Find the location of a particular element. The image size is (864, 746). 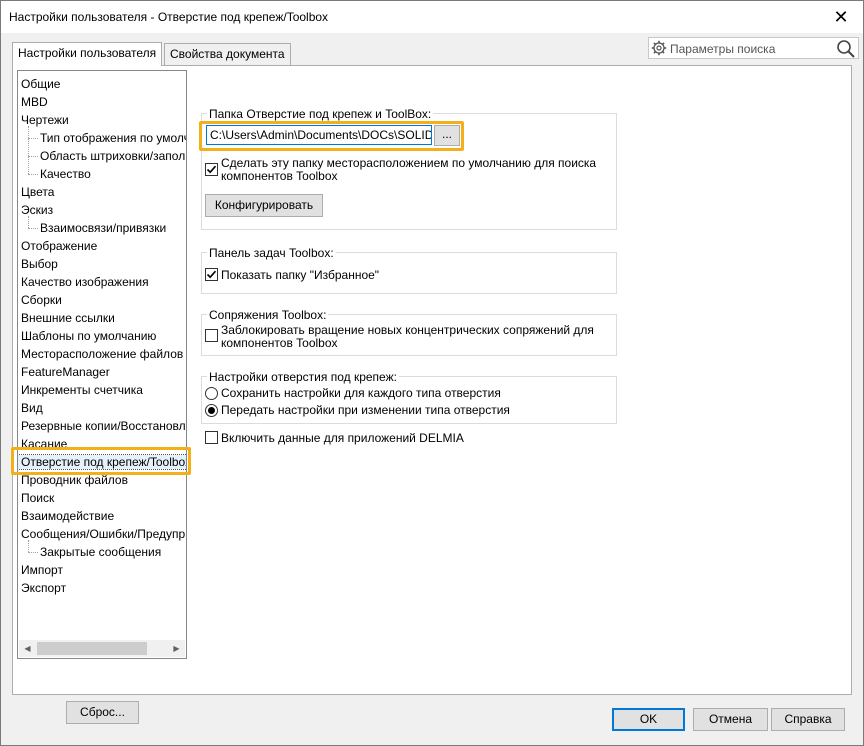

scroll-thumb is located at coordinates (92, 648).